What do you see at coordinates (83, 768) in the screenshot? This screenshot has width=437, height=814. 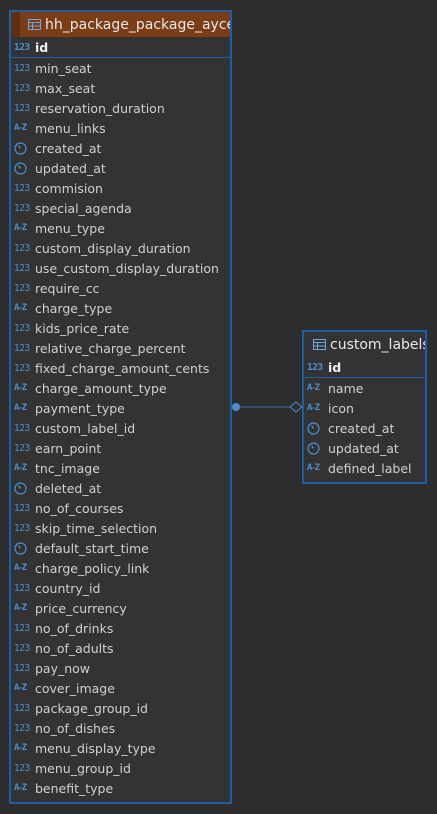 I see `column-name: menu_group_id` at bounding box center [83, 768].